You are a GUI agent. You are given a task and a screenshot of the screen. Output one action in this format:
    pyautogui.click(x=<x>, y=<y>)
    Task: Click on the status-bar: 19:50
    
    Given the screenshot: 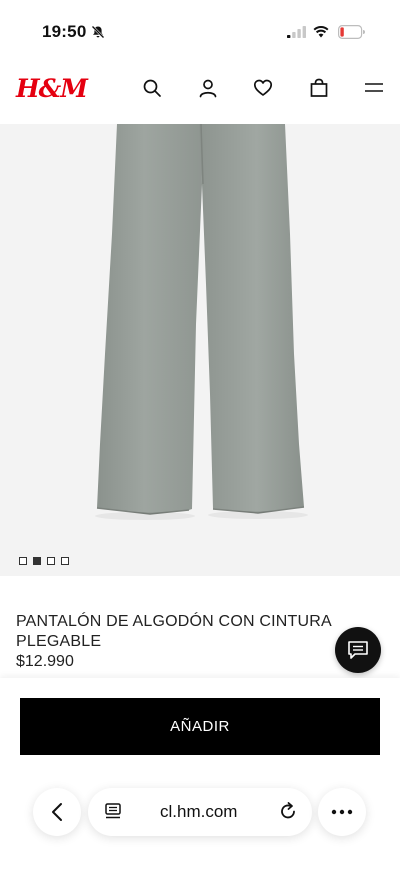 What is the action you would take?
    pyautogui.click(x=200, y=32)
    